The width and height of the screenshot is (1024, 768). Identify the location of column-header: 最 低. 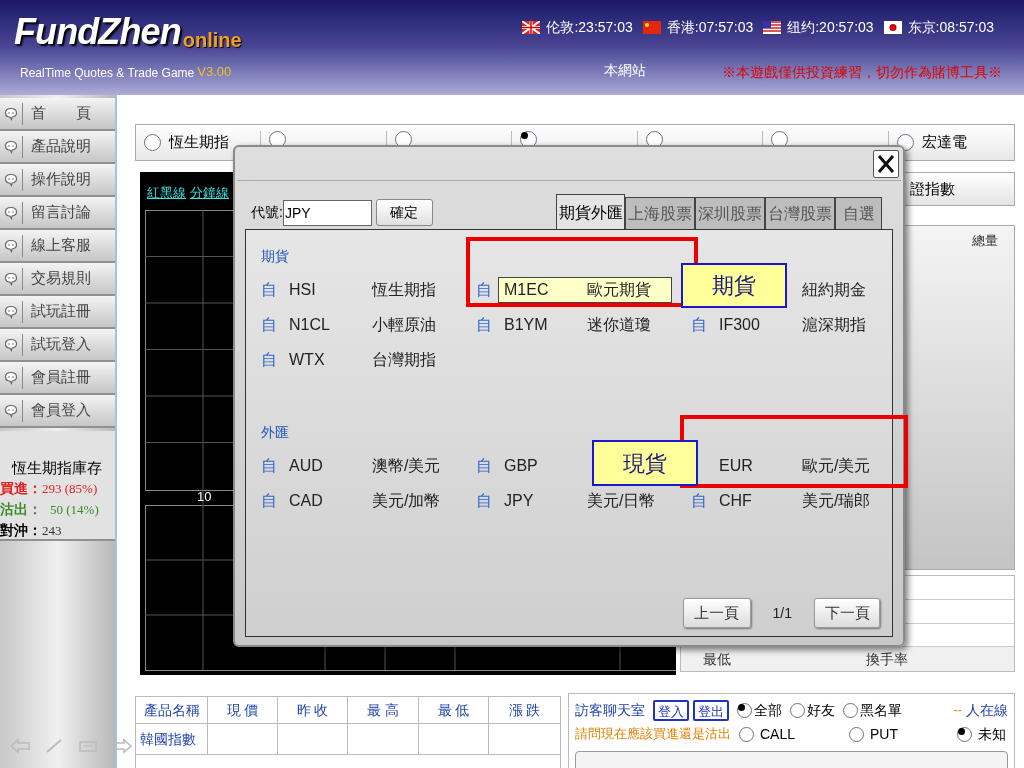
(454, 710).